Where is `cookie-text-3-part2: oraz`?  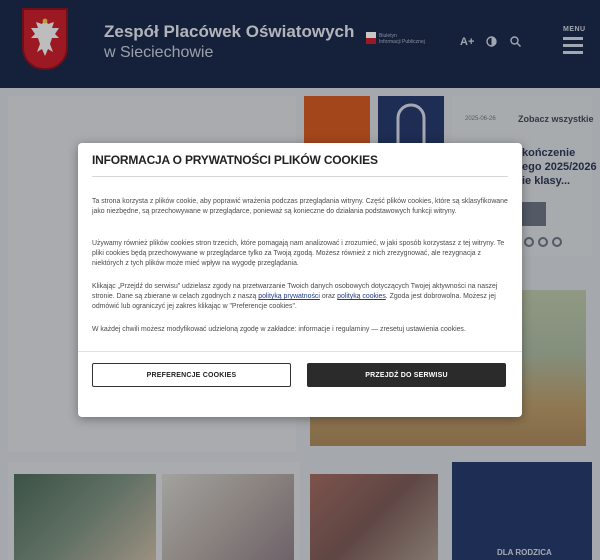
cookie-text-3-part2: oraz is located at coordinates (328, 296).